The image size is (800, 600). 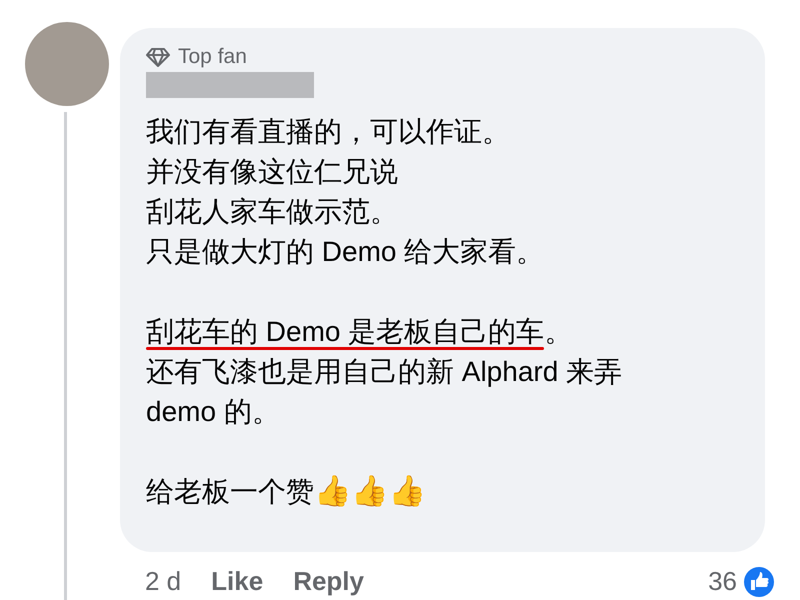 I want to click on comment-line: 。, so click(x=558, y=331).